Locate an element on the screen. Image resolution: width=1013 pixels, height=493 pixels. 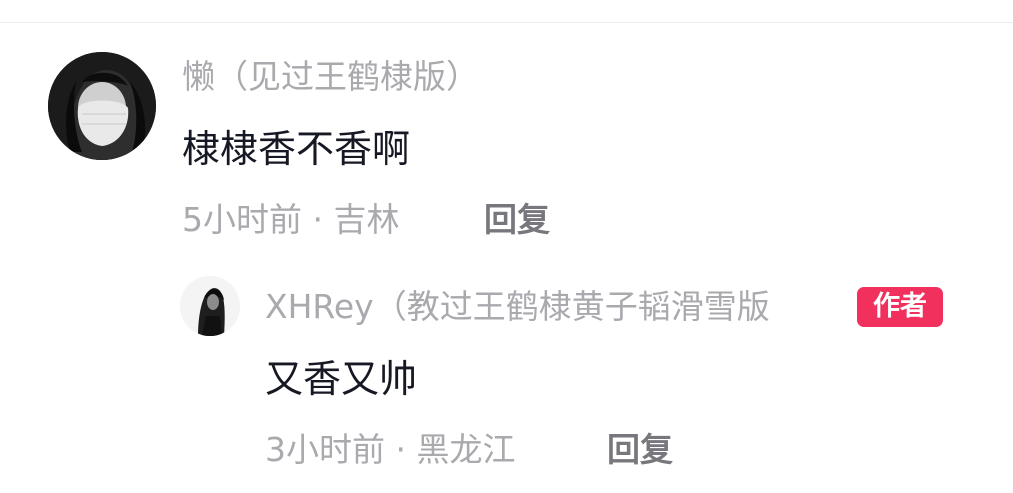
reply-avatar is located at coordinates (210, 306).